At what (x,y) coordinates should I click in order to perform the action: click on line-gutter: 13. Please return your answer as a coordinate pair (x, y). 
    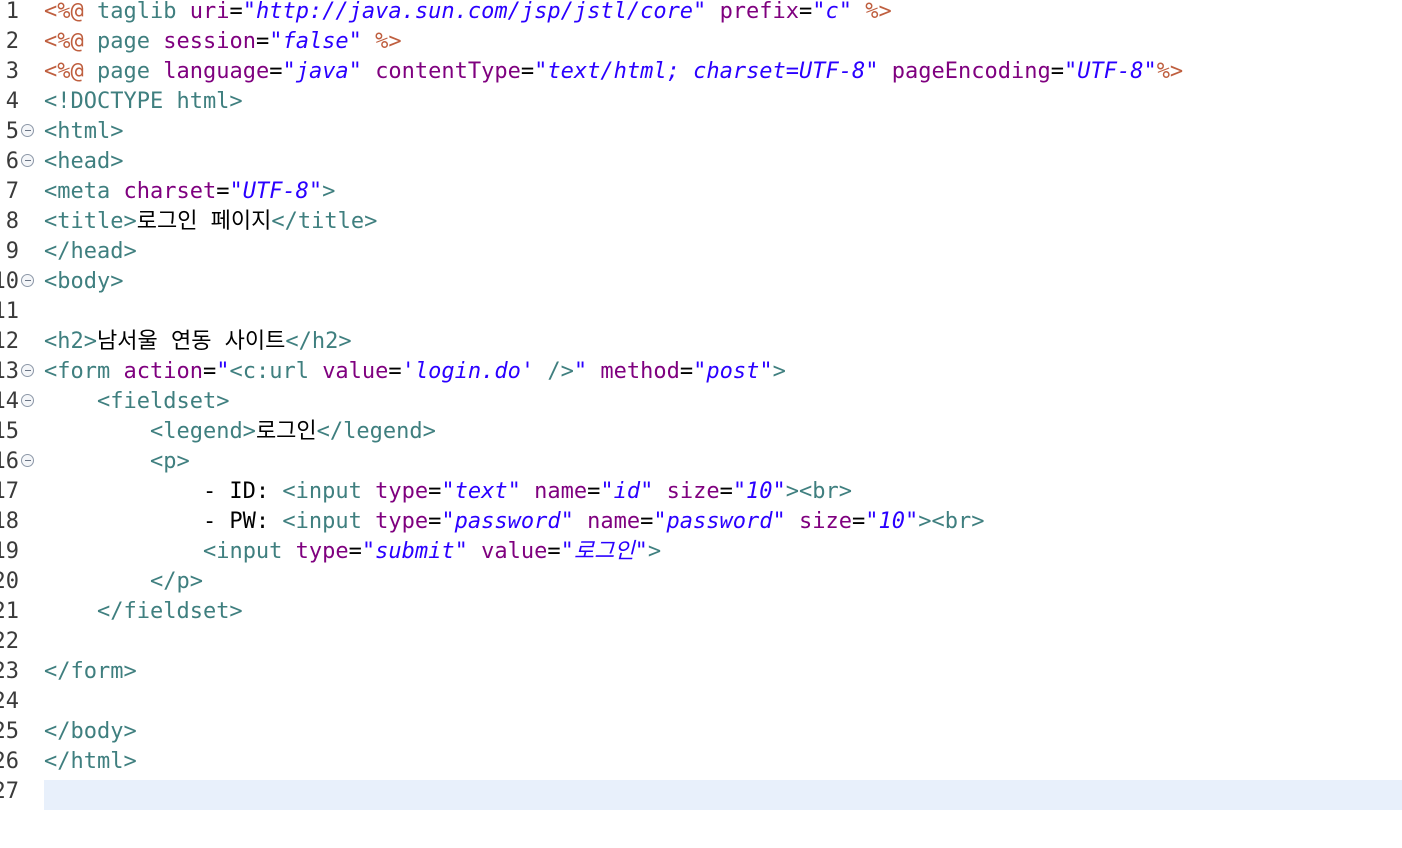
    Looking at the image, I should click on (22, 375).